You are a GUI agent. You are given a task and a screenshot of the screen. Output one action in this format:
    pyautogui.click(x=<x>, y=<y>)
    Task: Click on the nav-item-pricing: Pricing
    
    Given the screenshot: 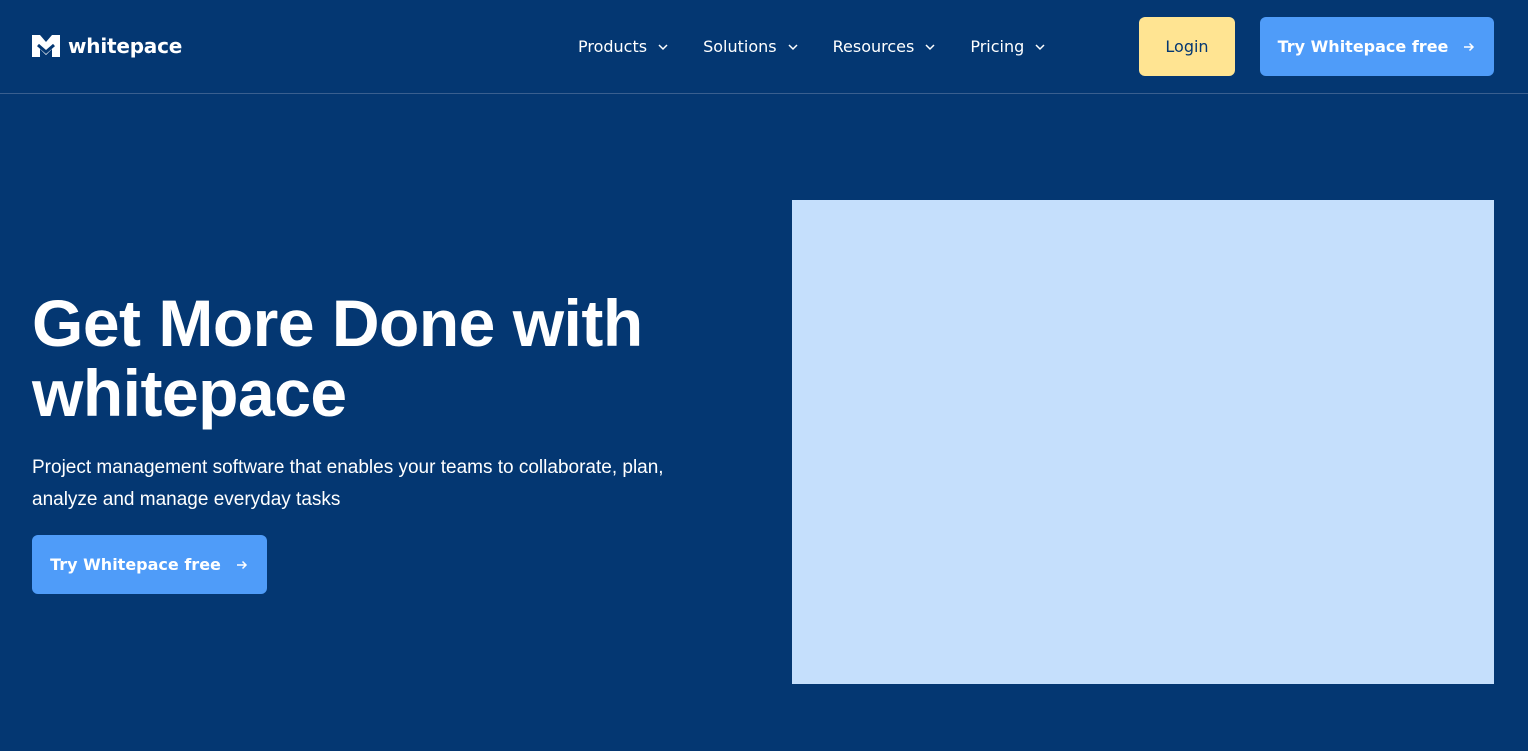 What is the action you would take?
    pyautogui.click(x=1008, y=47)
    